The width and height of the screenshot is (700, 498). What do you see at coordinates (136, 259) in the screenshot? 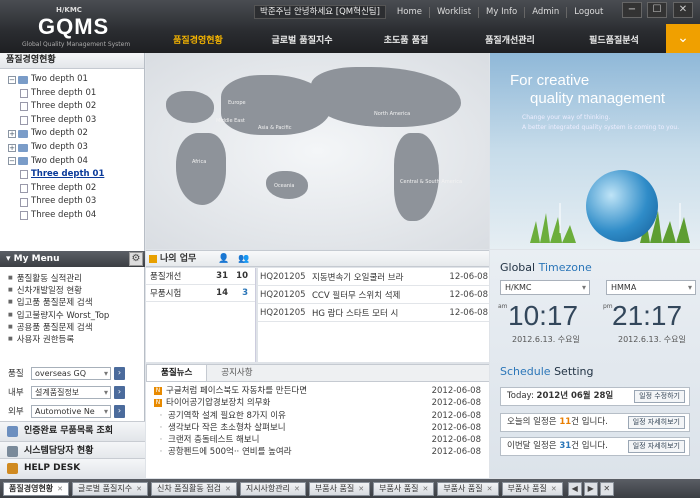
I see `gear-icon: ⚙` at bounding box center [136, 259].